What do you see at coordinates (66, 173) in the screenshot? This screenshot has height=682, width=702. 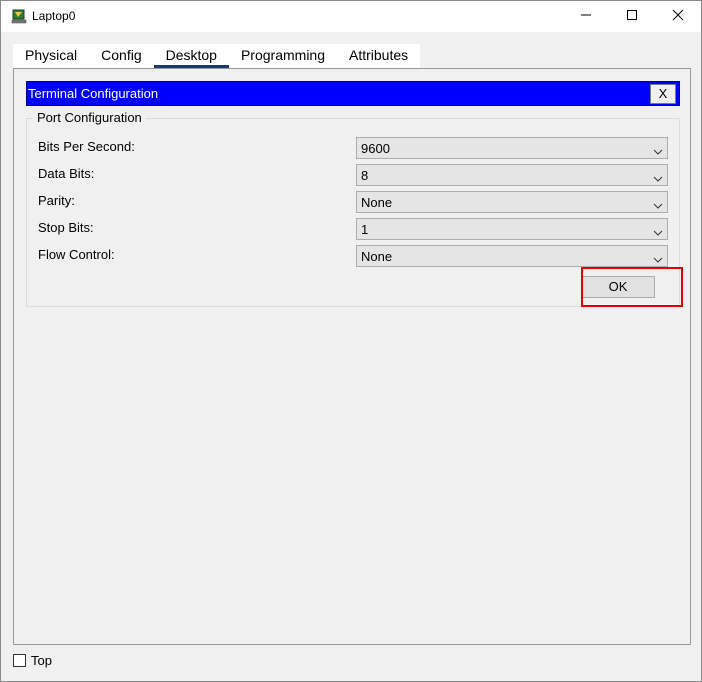 I see `data-bits-label: Data Bits:` at bounding box center [66, 173].